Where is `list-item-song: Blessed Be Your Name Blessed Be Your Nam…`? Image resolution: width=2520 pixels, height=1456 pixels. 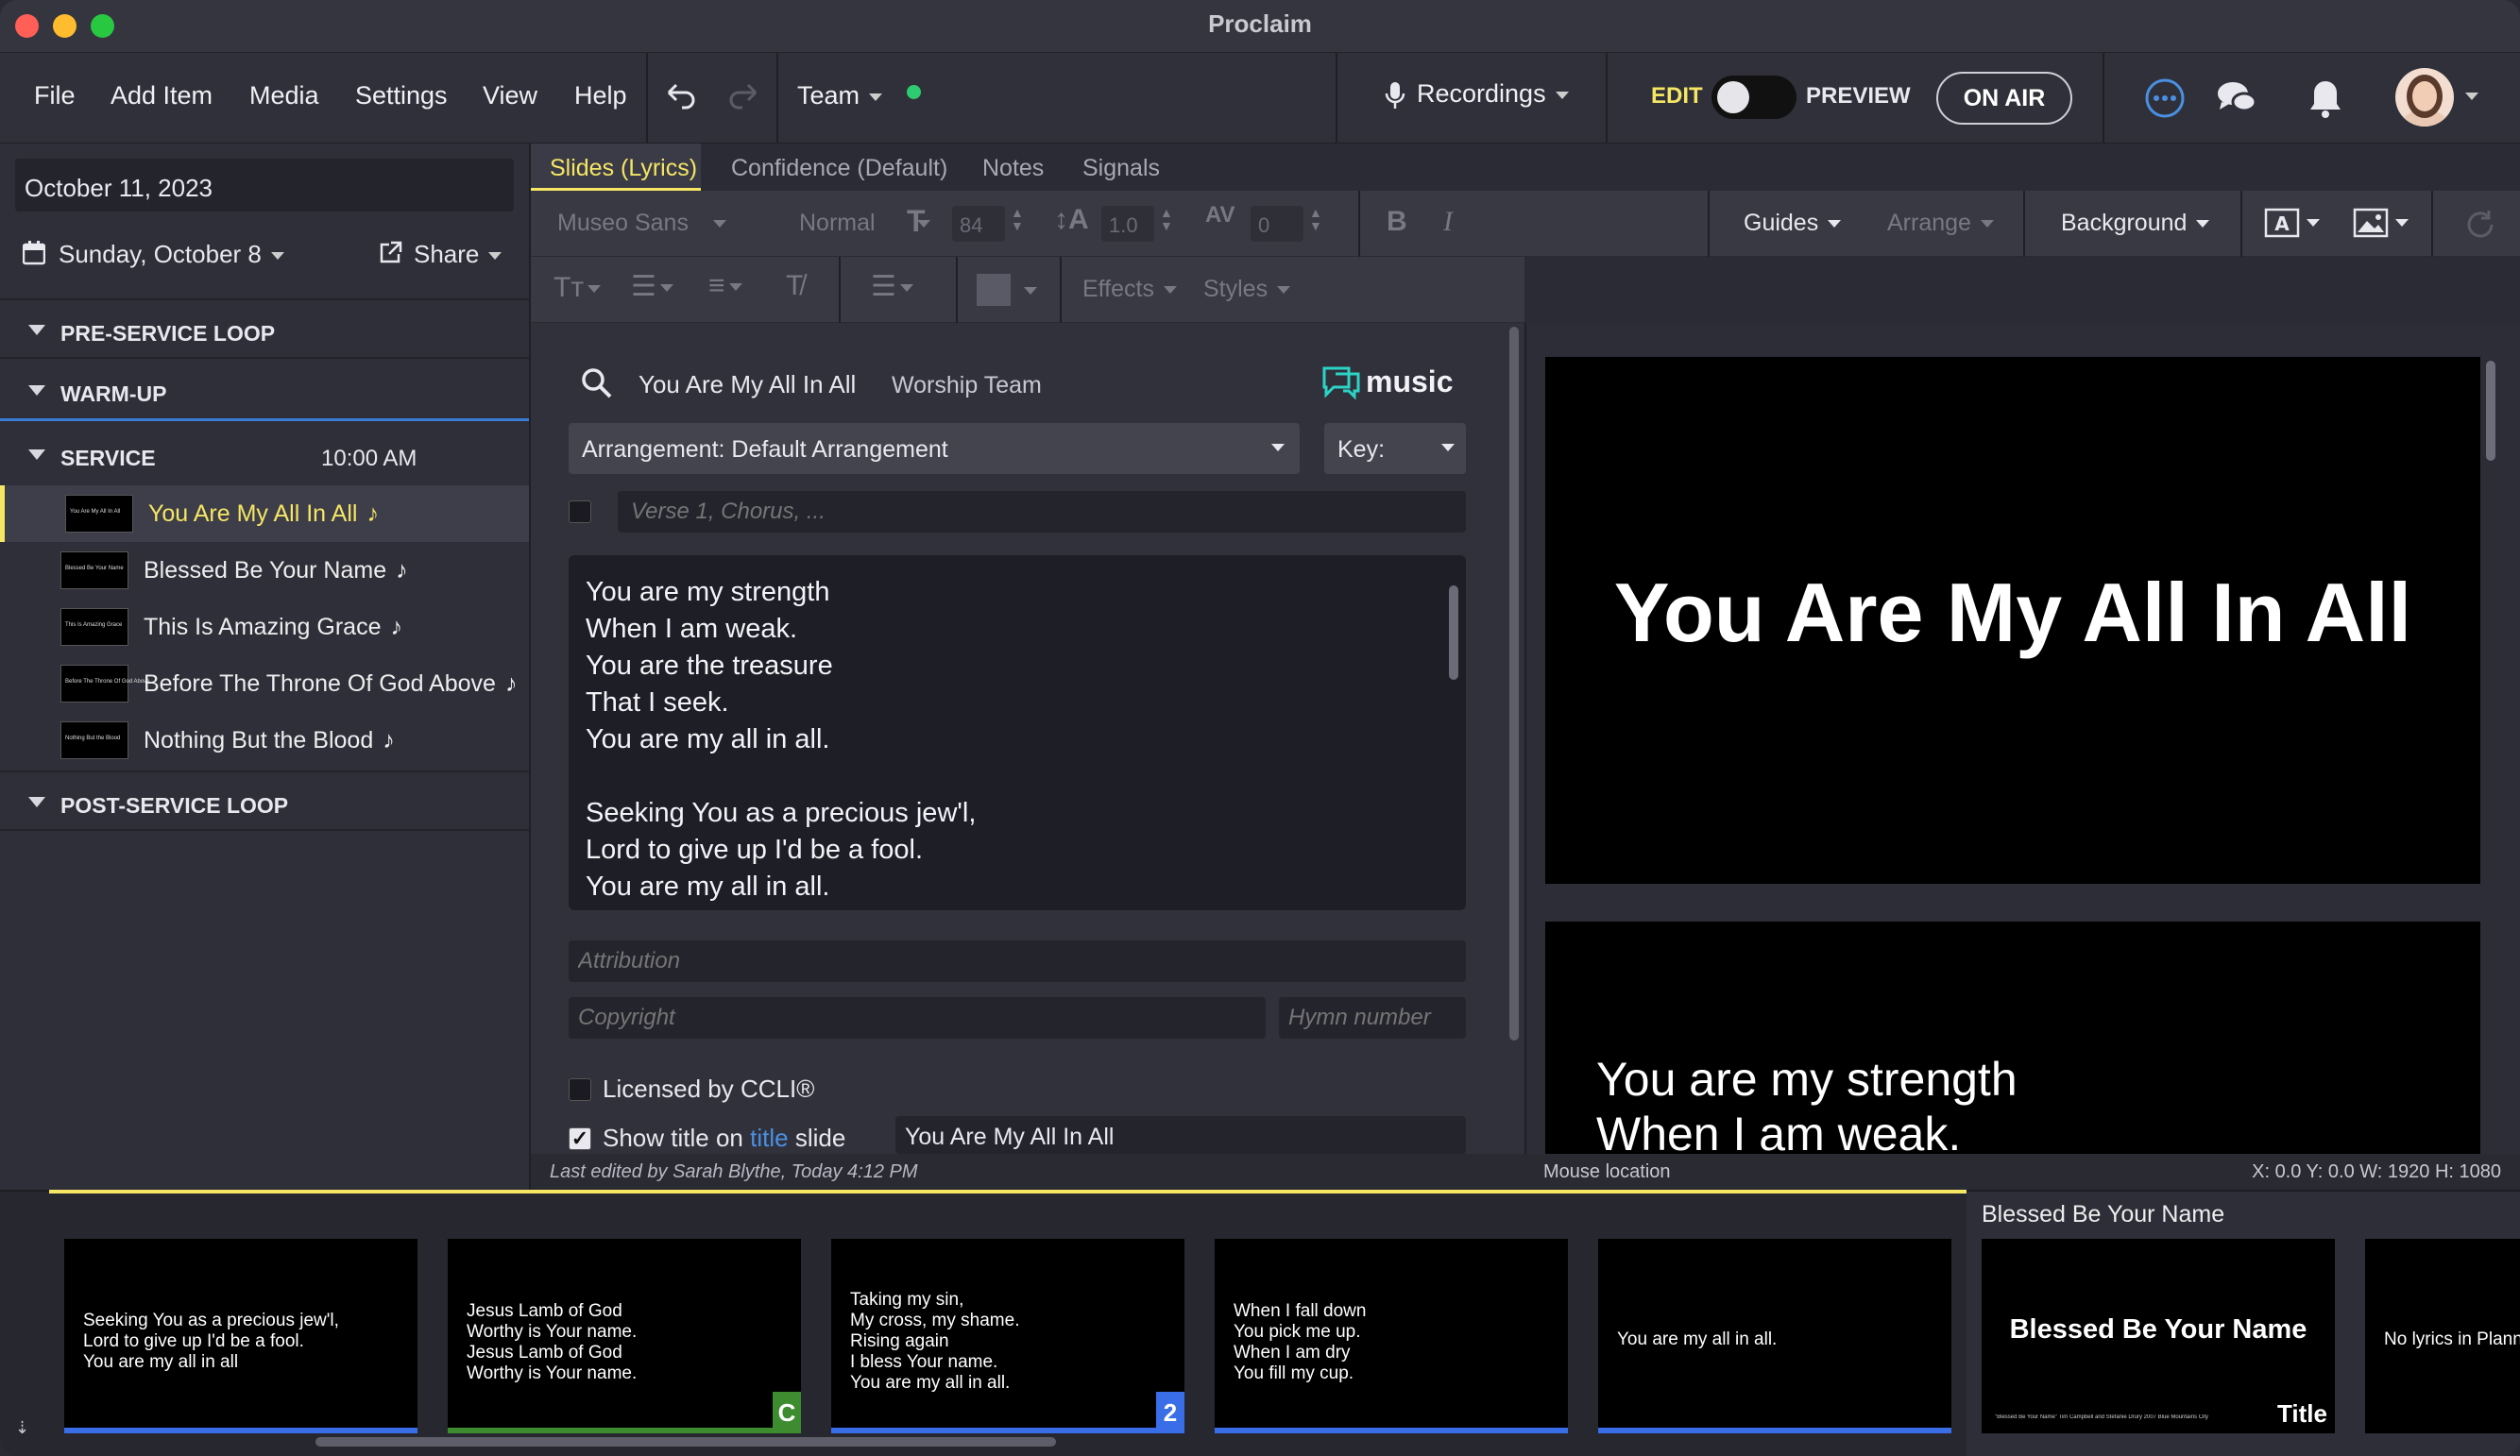 list-item-song: Blessed Be Your Name Blessed Be Your Nam… is located at coordinates (264, 570).